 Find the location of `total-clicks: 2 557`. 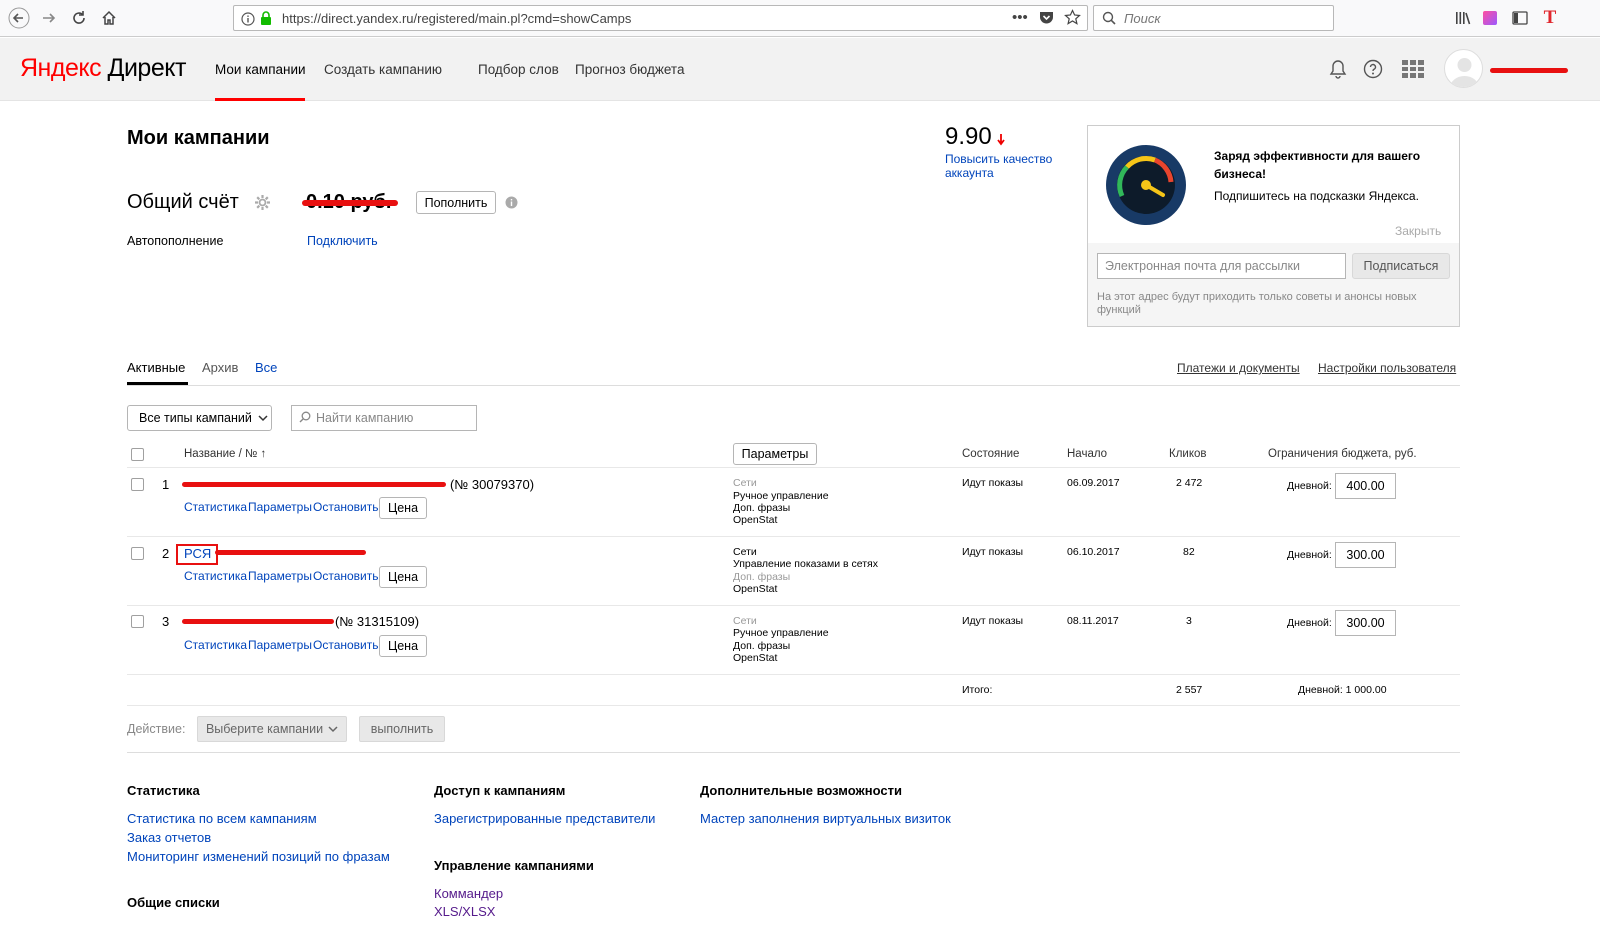

total-clicks: 2 557 is located at coordinates (1189, 690).